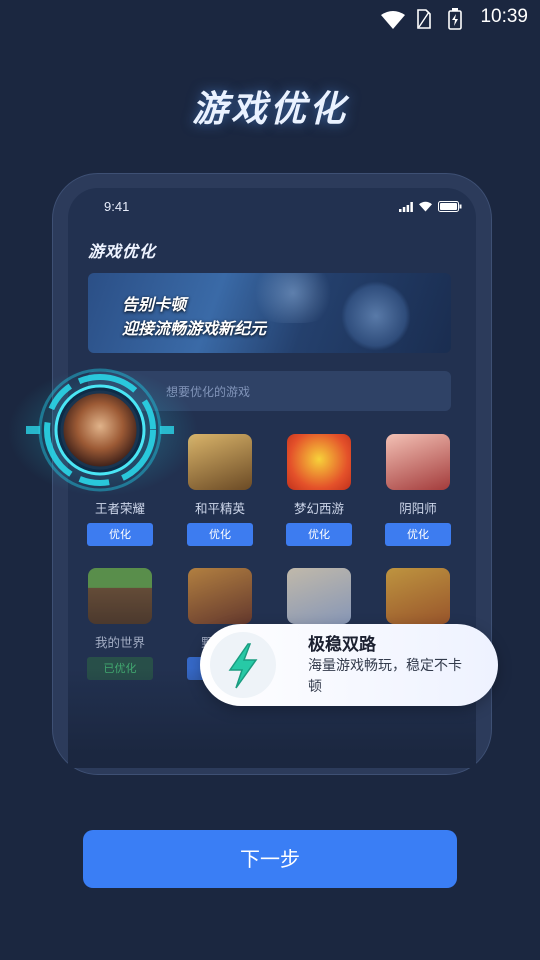  Describe the element at coordinates (103, 432) in the screenshot. I see `boost-ring-graphic` at that location.